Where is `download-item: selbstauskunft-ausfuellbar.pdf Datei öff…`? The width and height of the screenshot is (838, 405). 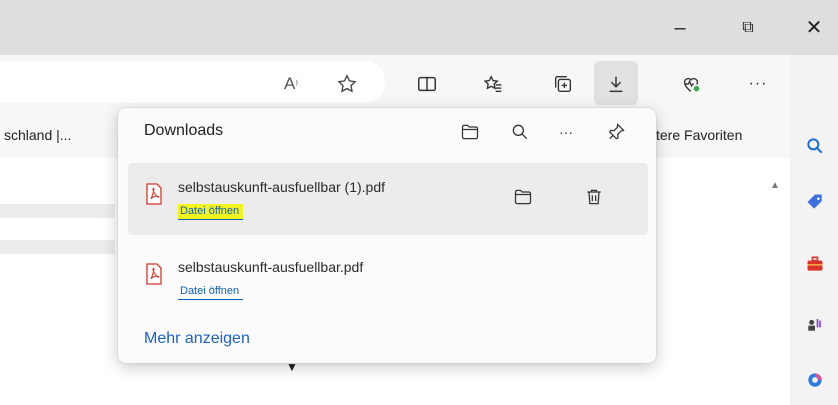 download-item: selbstauskunft-ausfuellbar.pdf Datei öff… is located at coordinates (388, 279).